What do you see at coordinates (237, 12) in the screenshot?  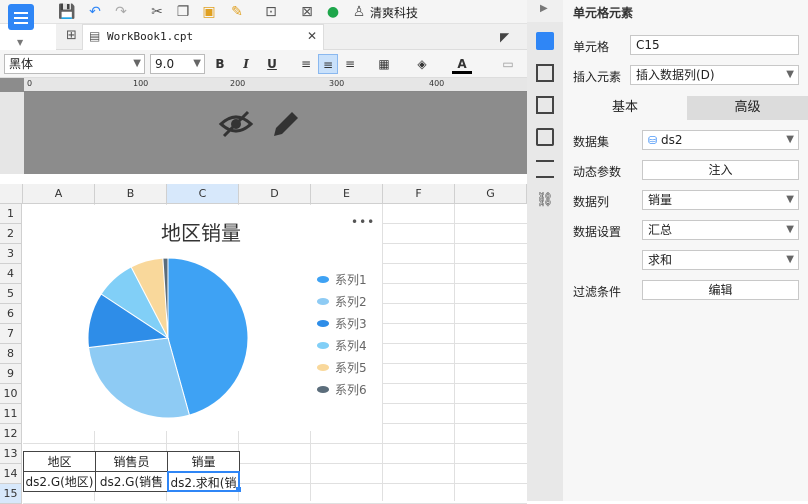 I see `format-brush-icon: ✎` at bounding box center [237, 12].